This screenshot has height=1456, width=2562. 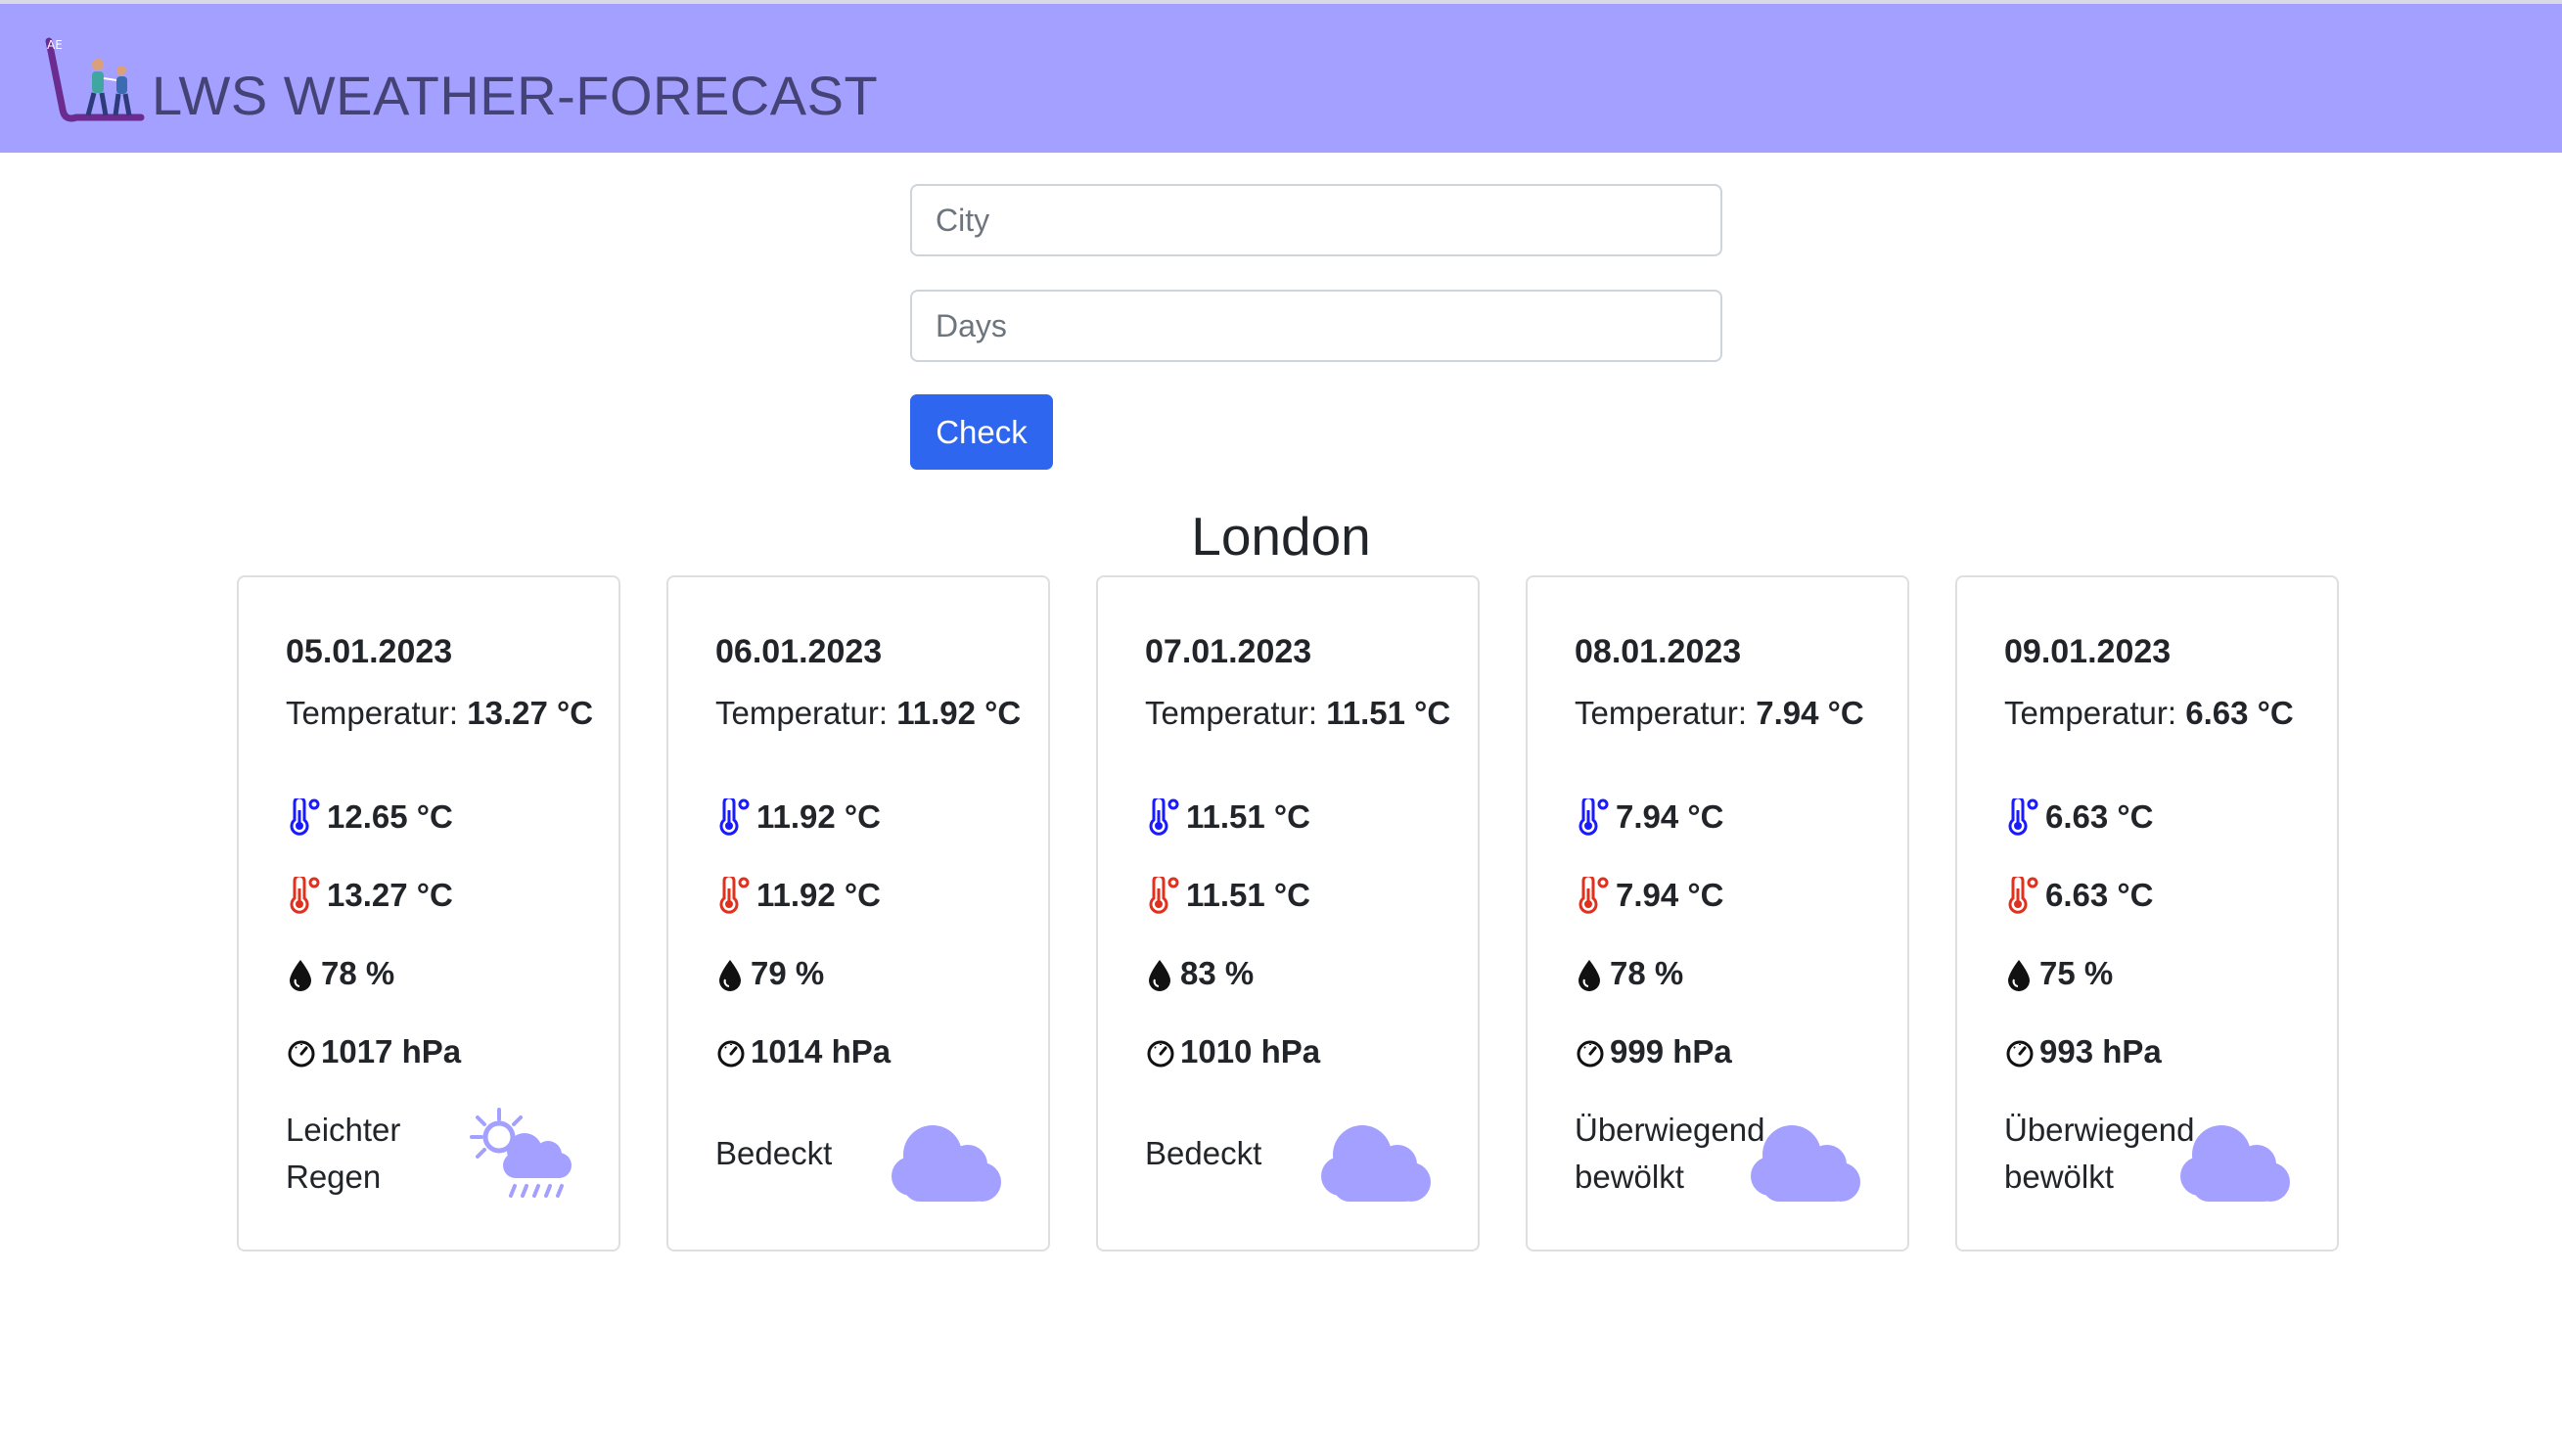 What do you see at coordinates (1316, 326) in the screenshot?
I see `days-input: Days` at bounding box center [1316, 326].